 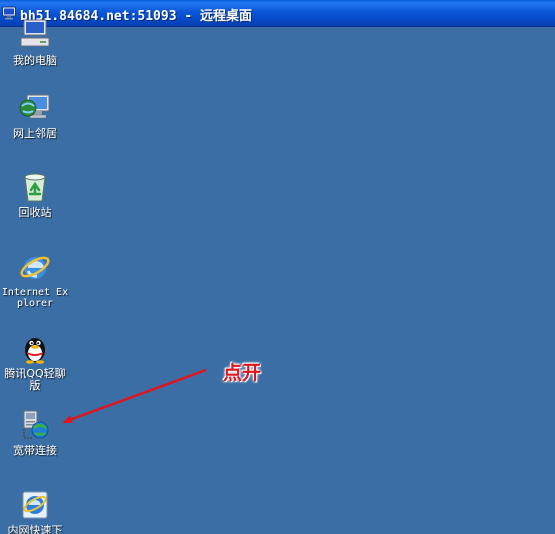 What do you see at coordinates (35, 279) in the screenshot?
I see `desktop-icon-internet-explorer: Internet Explorer` at bounding box center [35, 279].